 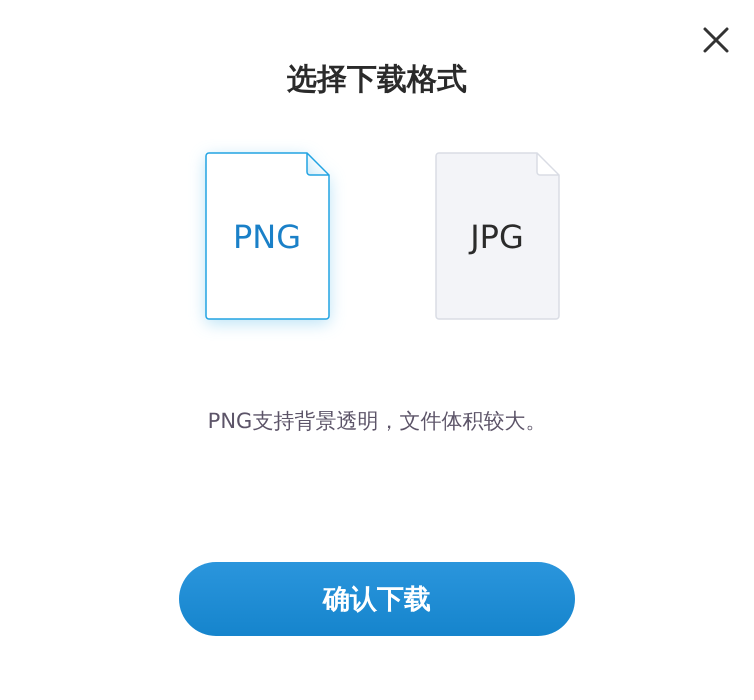 I want to click on dialog-title: 选择下载格式, so click(x=377, y=80).